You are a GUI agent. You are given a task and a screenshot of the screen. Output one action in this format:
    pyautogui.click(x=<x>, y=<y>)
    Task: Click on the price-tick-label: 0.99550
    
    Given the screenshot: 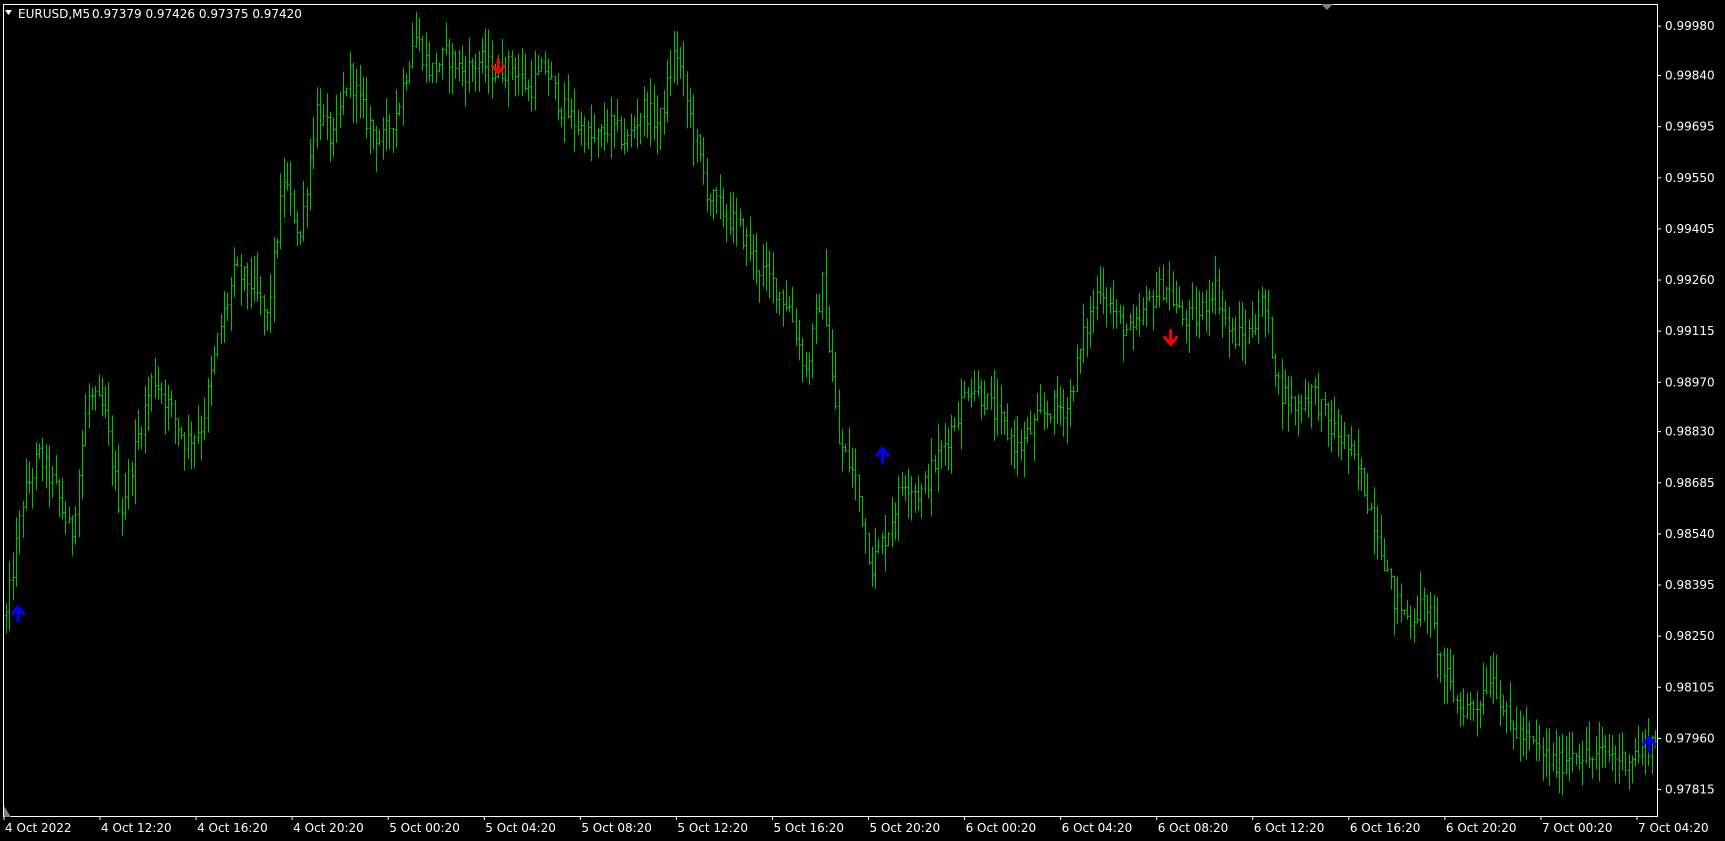 What is the action you would take?
    pyautogui.click(x=1690, y=178)
    